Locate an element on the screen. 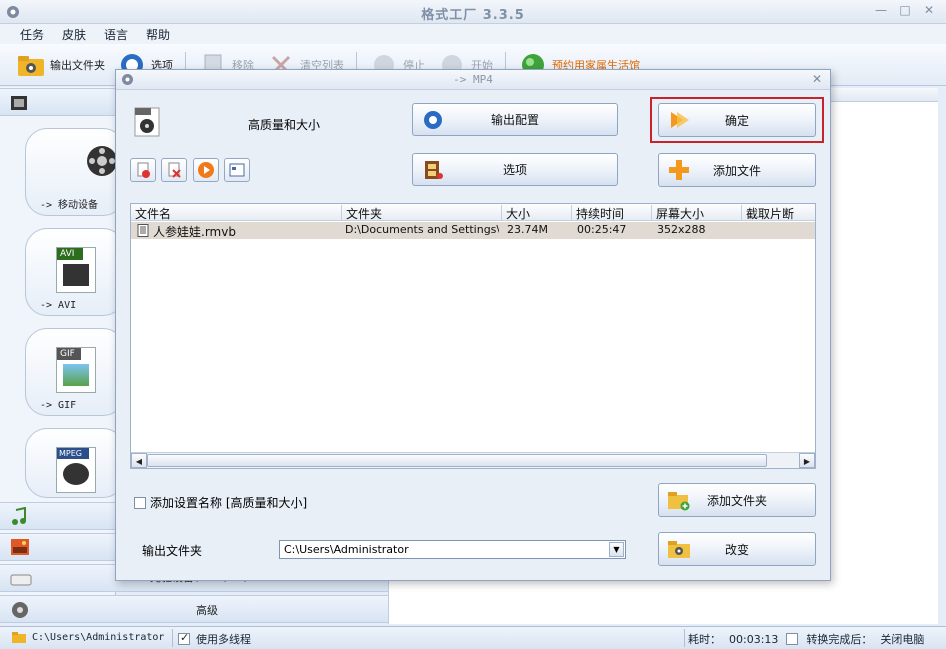 The height and width of the screenshot is (649, 946). ok-button: 确定 is located at coordinates (737, 120).